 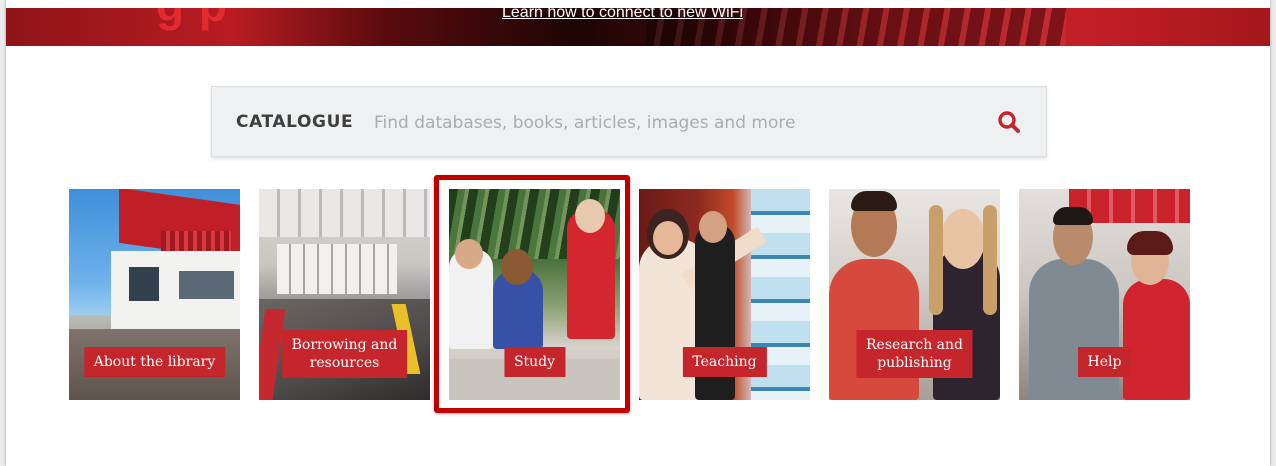 What do you see at coordinates (295, 122) in the screenshot?
I see `catalogue-label: CATALOGUE` at bounding box center [295, 122].